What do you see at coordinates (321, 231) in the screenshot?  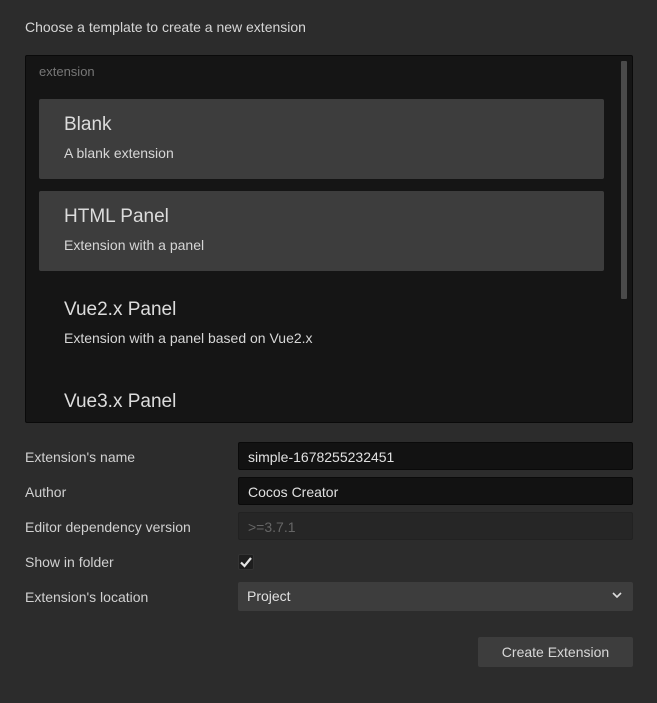 I see `template-card-html-panel: HTML Panel Extension with a panel` at bounding box center [321, 231].